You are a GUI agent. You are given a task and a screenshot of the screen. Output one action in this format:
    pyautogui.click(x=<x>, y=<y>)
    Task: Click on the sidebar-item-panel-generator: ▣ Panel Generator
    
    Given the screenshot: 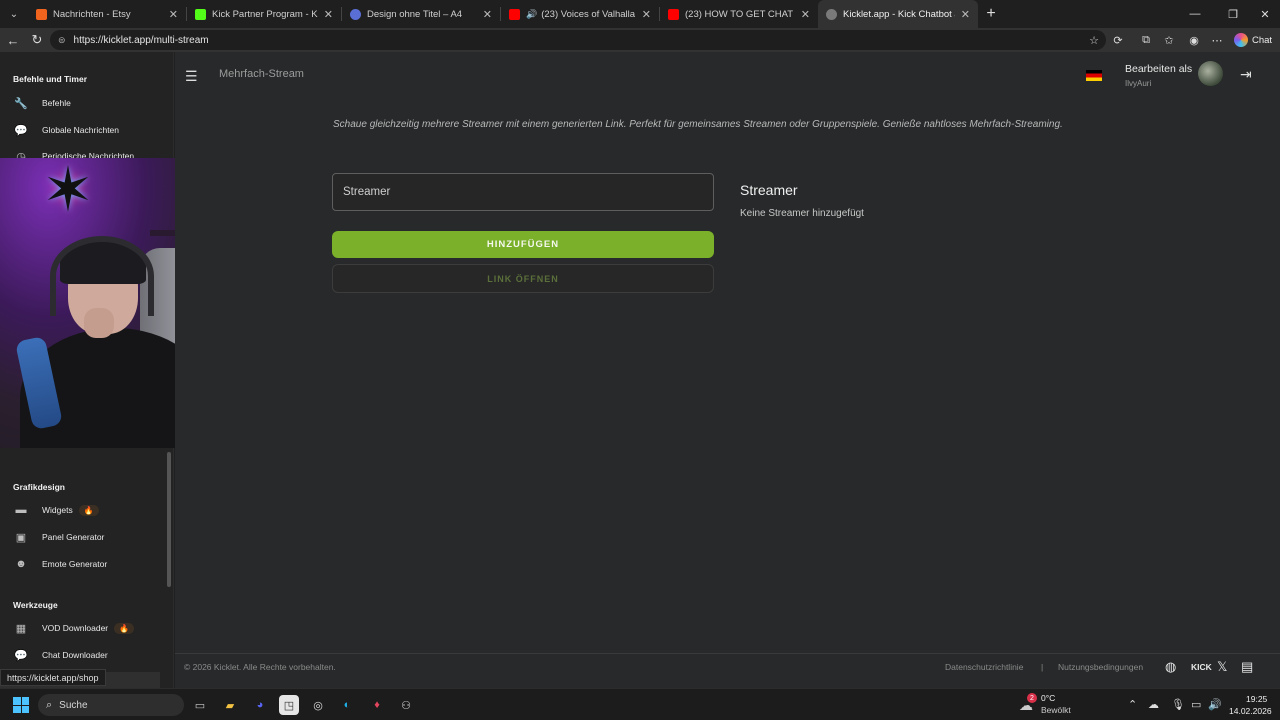 What is the action you would take?
    pyautogui.click(x=59, y=537)
    